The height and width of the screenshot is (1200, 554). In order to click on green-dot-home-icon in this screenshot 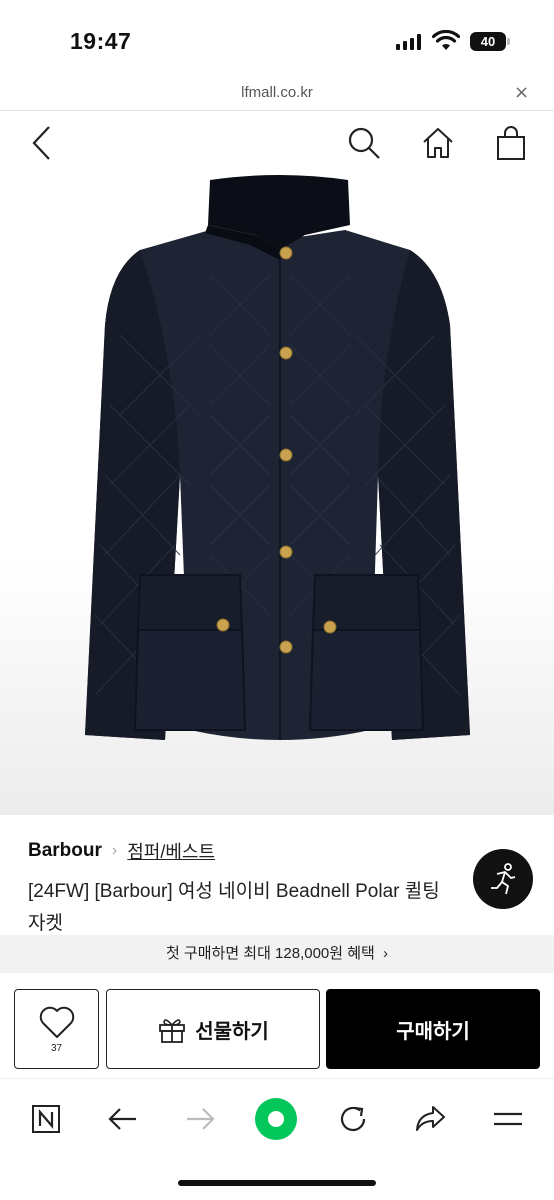, I will do `click(276, 1119)`.